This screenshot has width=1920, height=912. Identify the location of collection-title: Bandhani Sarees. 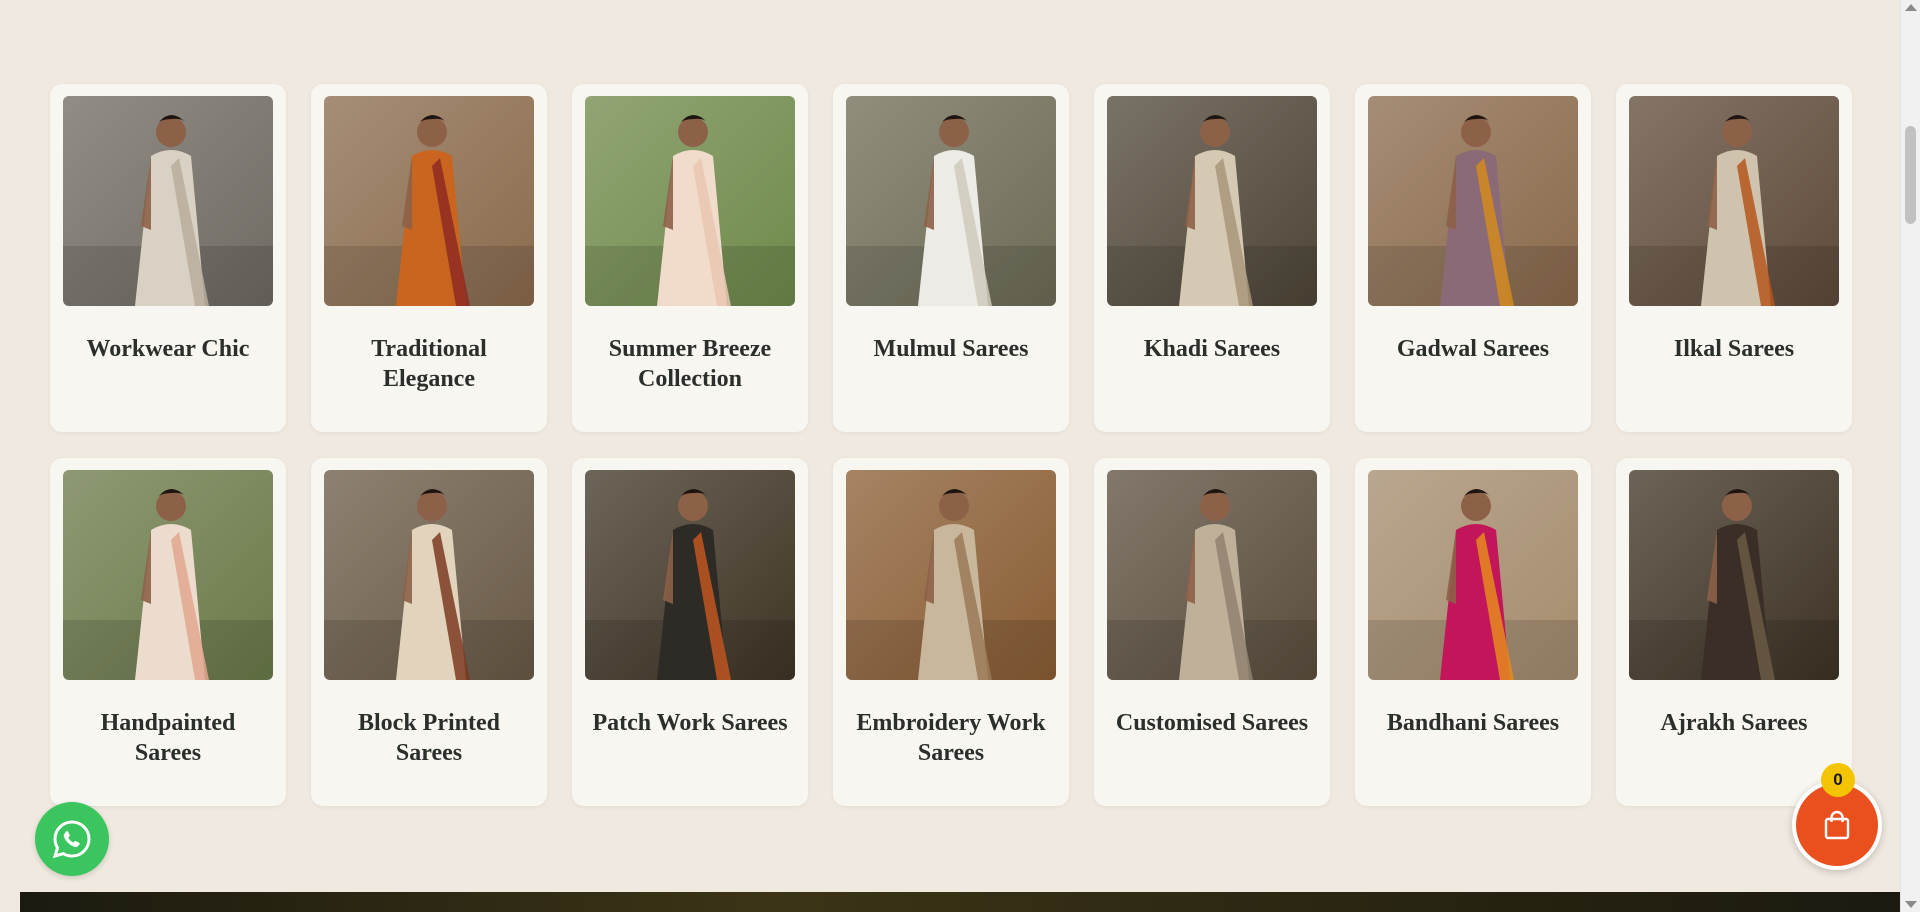
(1473, 723).